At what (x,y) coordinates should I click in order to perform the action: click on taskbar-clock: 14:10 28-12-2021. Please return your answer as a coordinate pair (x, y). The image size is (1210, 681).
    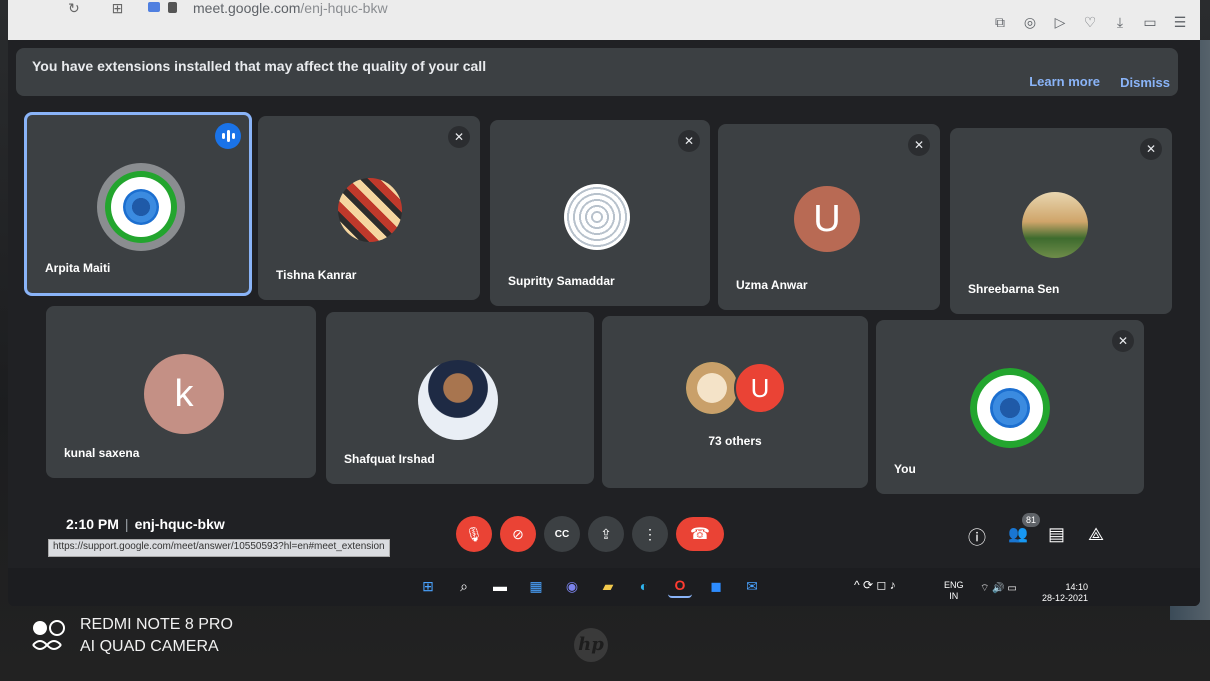
    Looking at the image, I should click on (1065, 593).